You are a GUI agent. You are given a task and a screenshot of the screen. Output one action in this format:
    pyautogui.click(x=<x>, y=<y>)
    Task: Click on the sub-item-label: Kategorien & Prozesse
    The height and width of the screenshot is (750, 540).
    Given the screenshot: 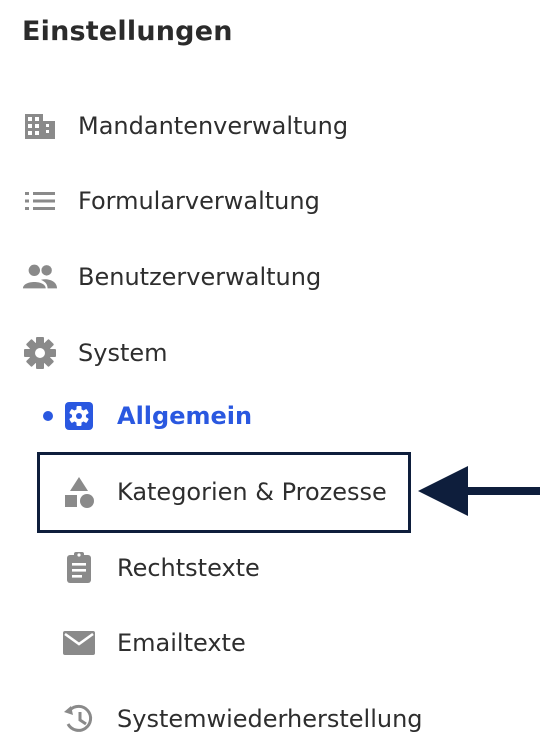 What is the action you would take?
    pyautogui.click(x=252, y=492)
    